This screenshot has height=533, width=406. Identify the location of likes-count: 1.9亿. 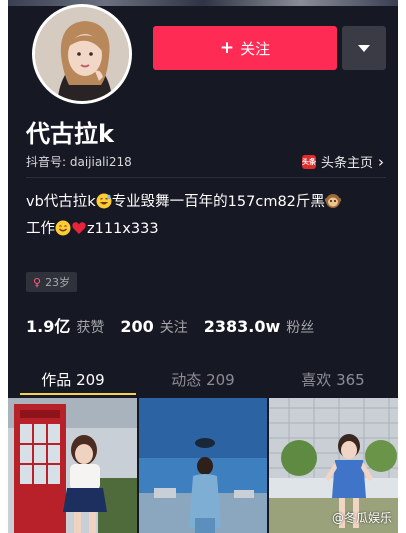
(48, 326).